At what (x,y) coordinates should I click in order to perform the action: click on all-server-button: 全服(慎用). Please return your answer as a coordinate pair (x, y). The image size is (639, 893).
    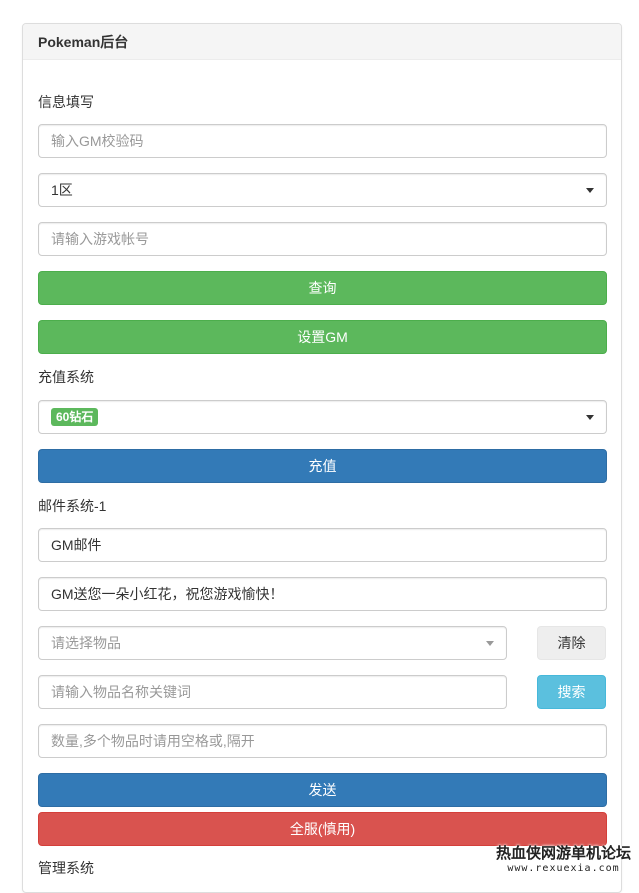
    Looking at the image, I should click on (322, 829).